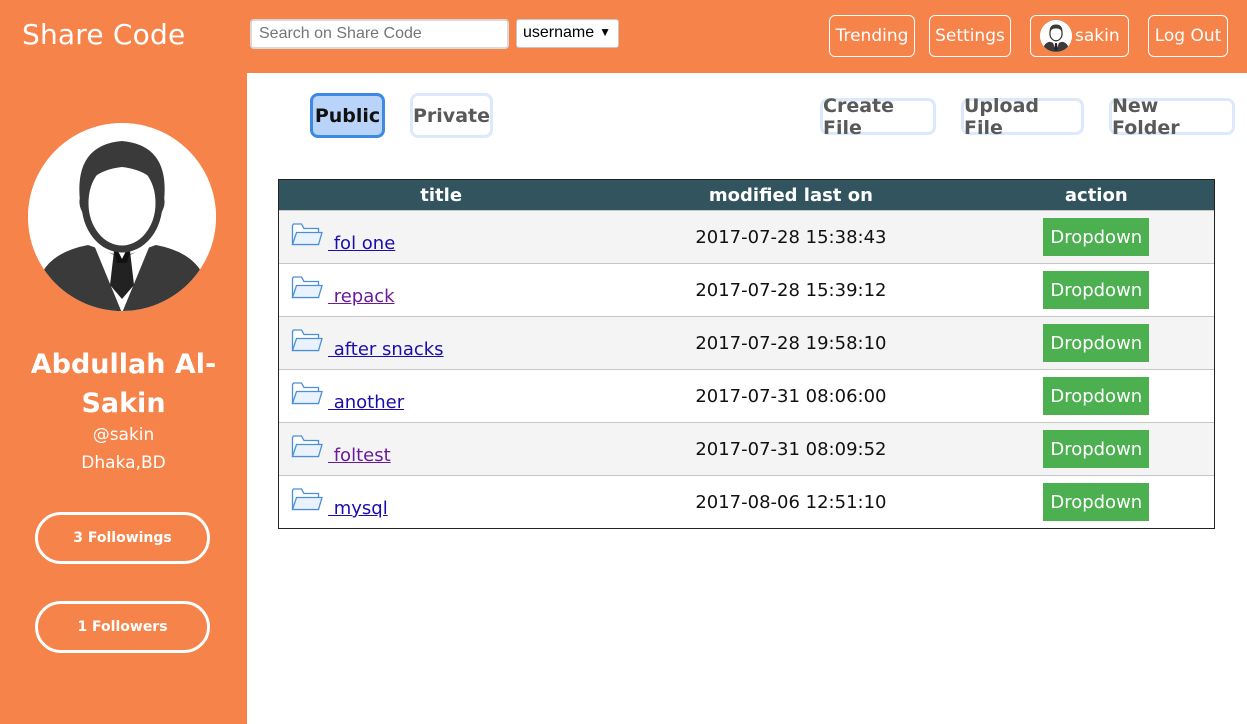 This screenshot has height=724, width=1247. Describe the element at coordinates (123, 463) in the screenshot. I see `profile-location: Dhaka,BD` at that location.